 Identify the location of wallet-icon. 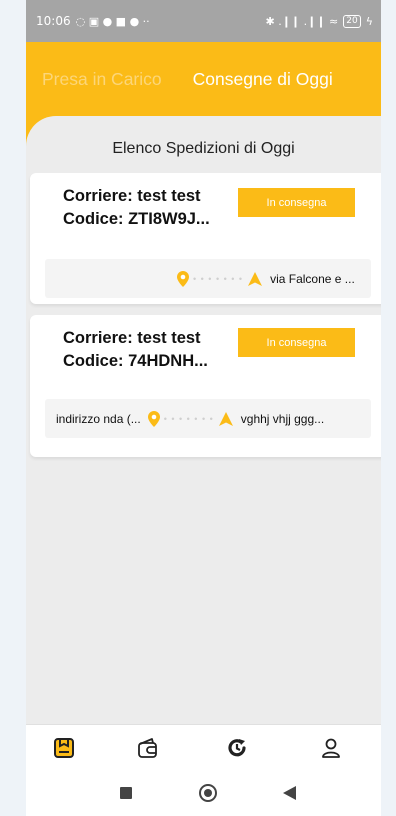
(148, 748).